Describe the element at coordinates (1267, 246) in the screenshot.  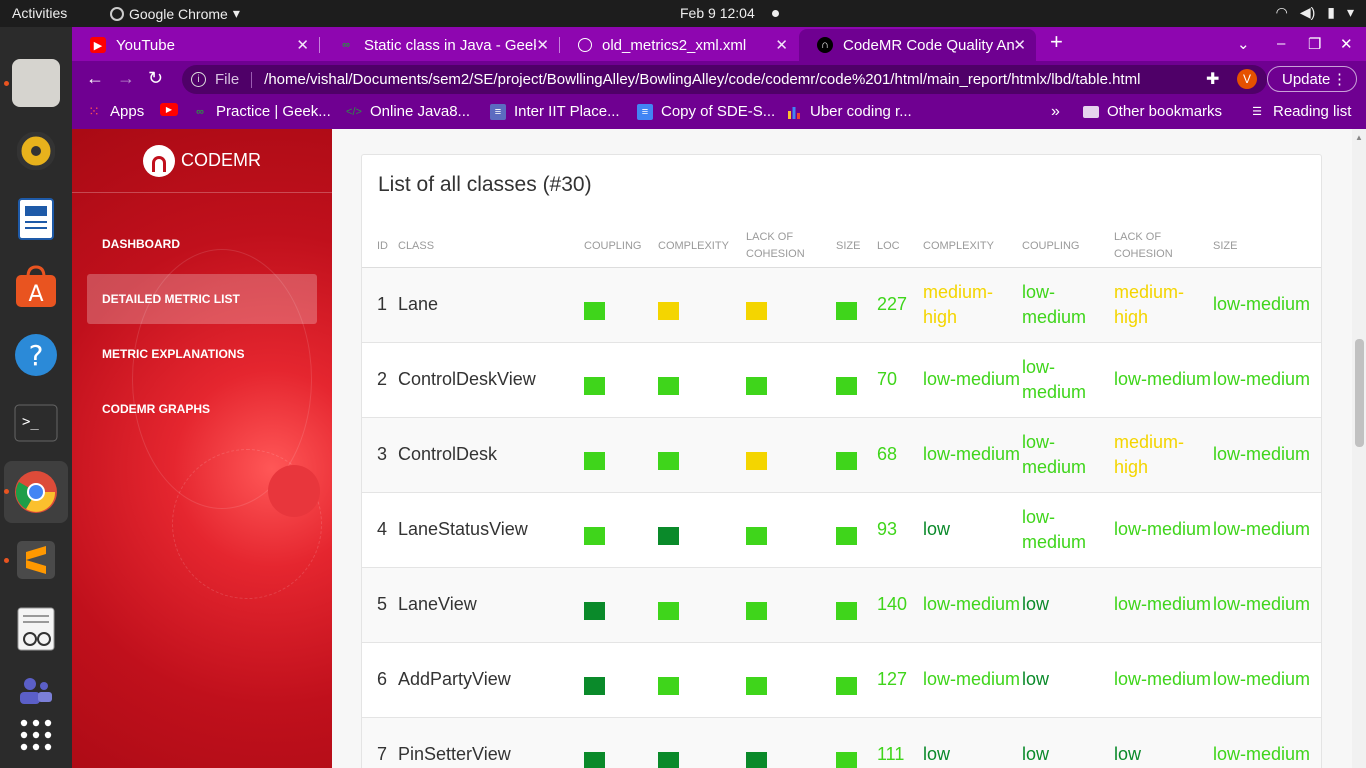
I see `header-size-text: SIZE` at that location.